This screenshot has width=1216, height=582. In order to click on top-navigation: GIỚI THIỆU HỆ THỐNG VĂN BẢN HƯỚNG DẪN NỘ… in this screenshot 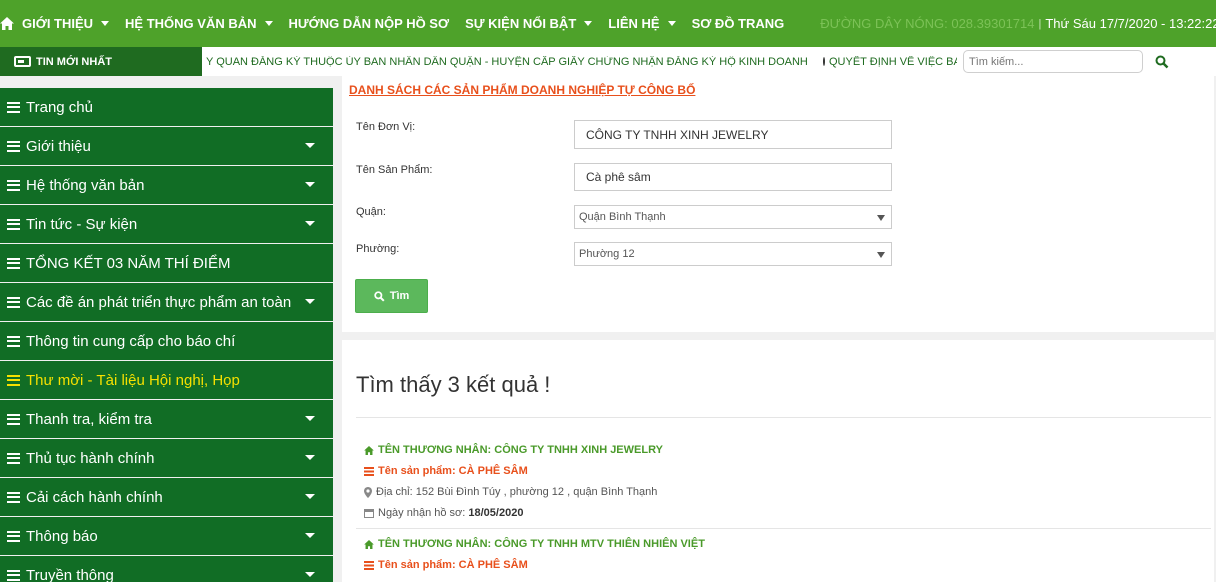, I will do `click(608, 23)`.